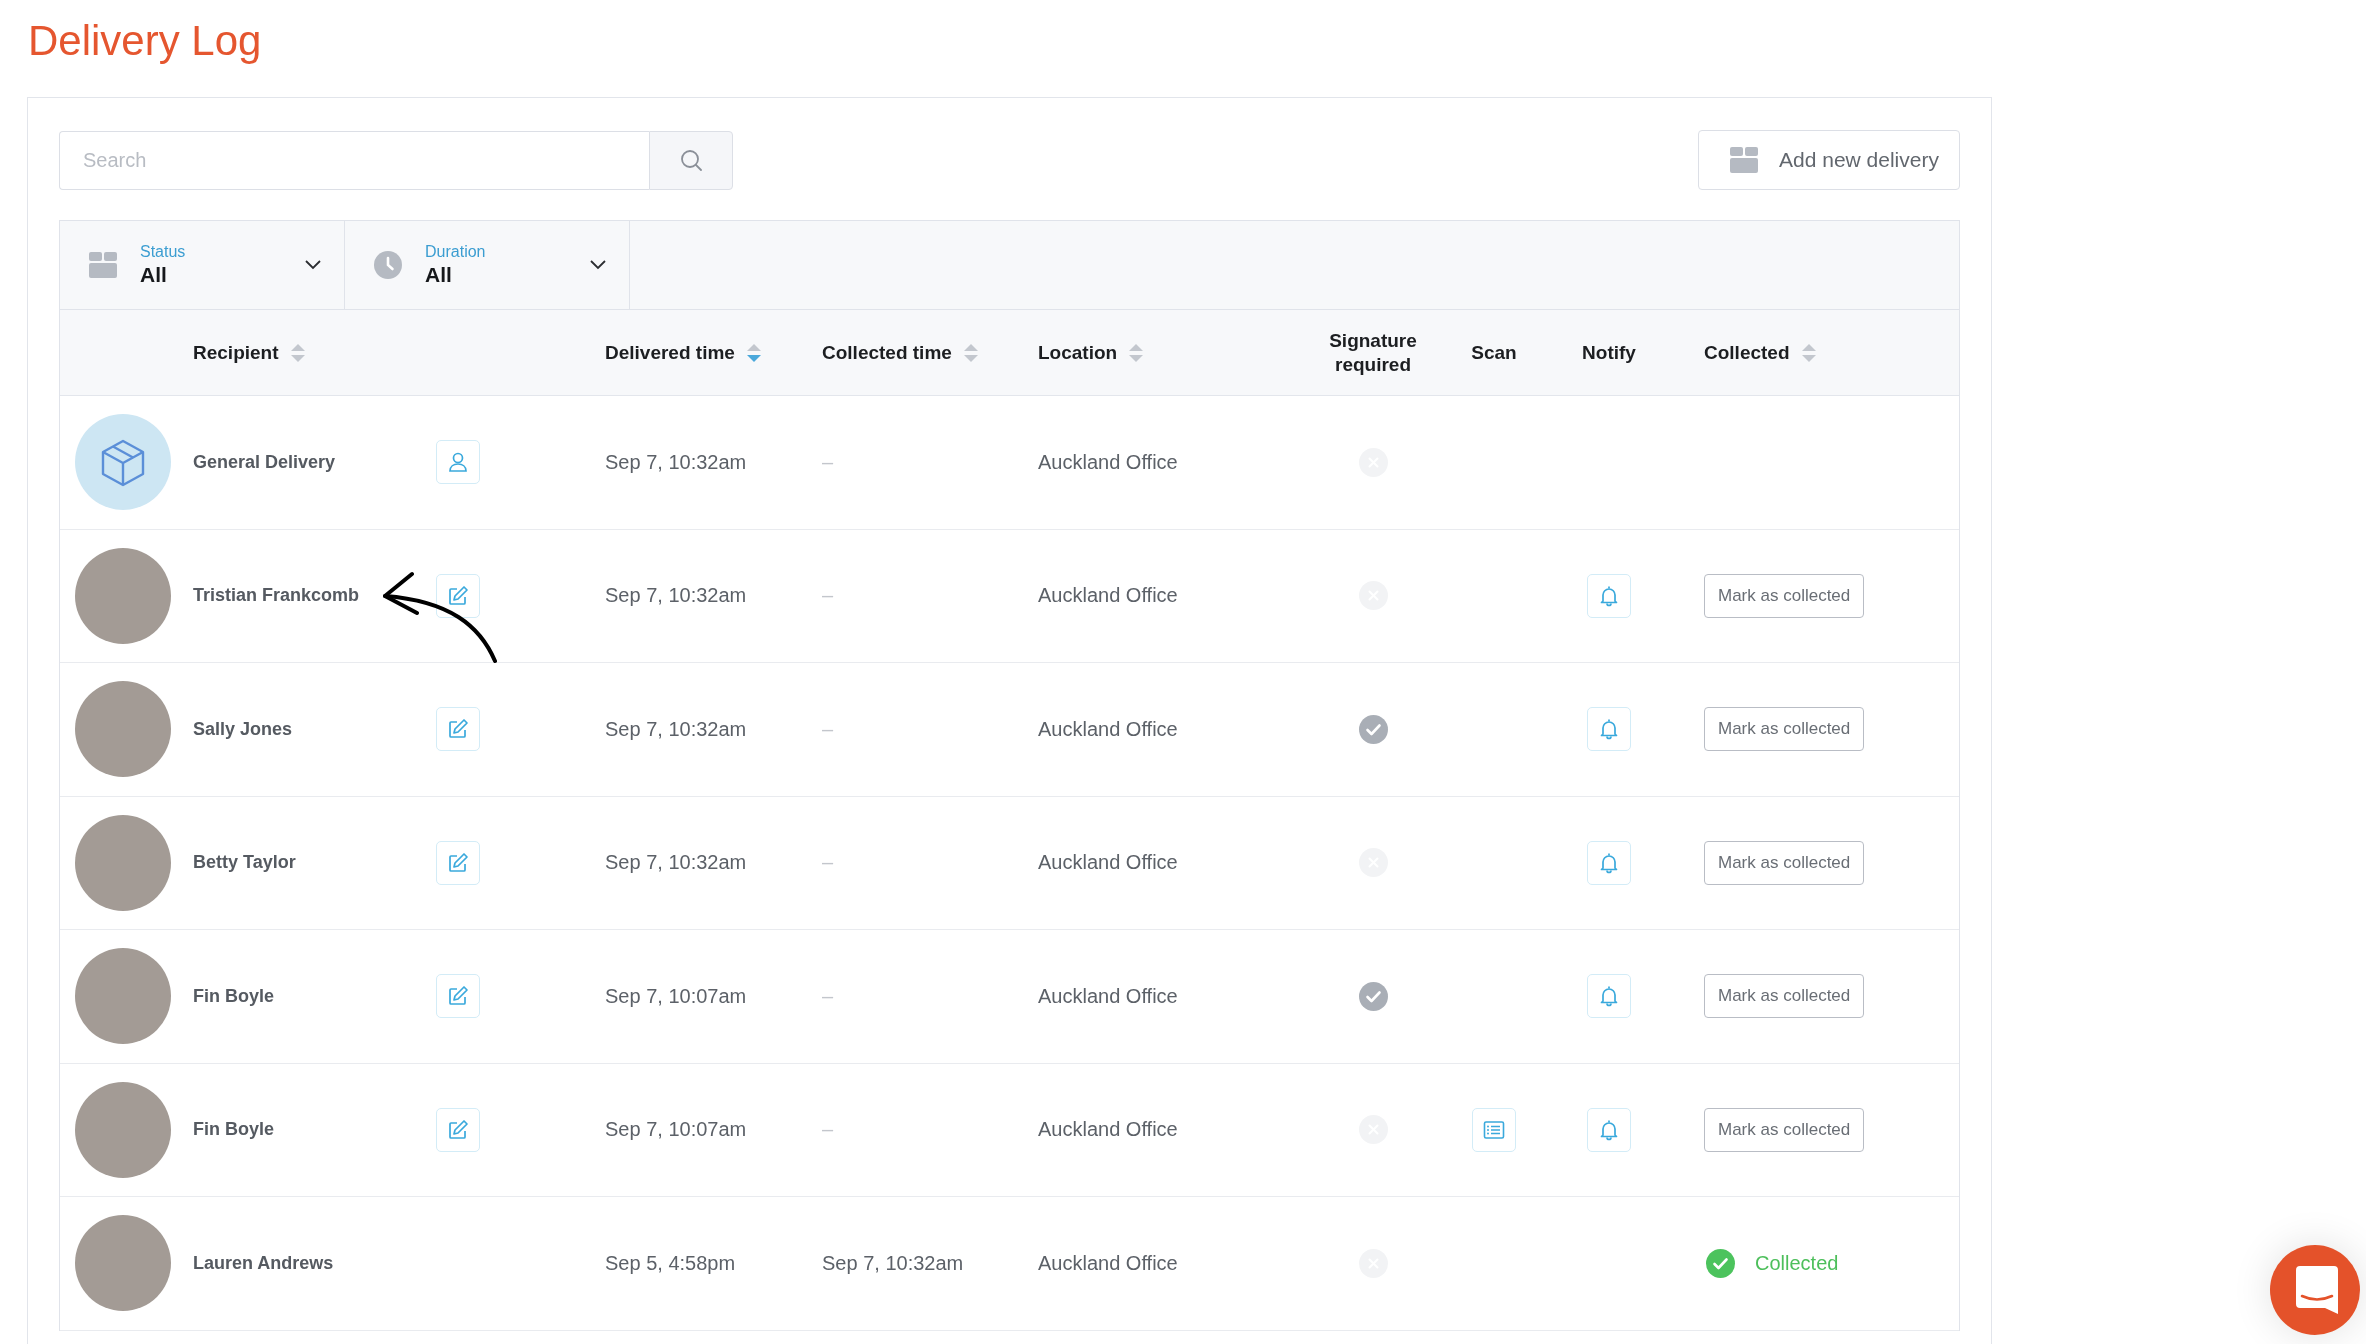  I want to click on filter-dropdown: Status All, so click(202, 265).